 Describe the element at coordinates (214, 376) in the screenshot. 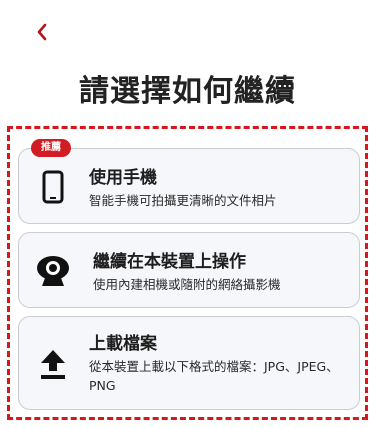

I see `option-description: 從本裝置上載以下格式的檔案：JPG、JPEG、PNG` at that location.